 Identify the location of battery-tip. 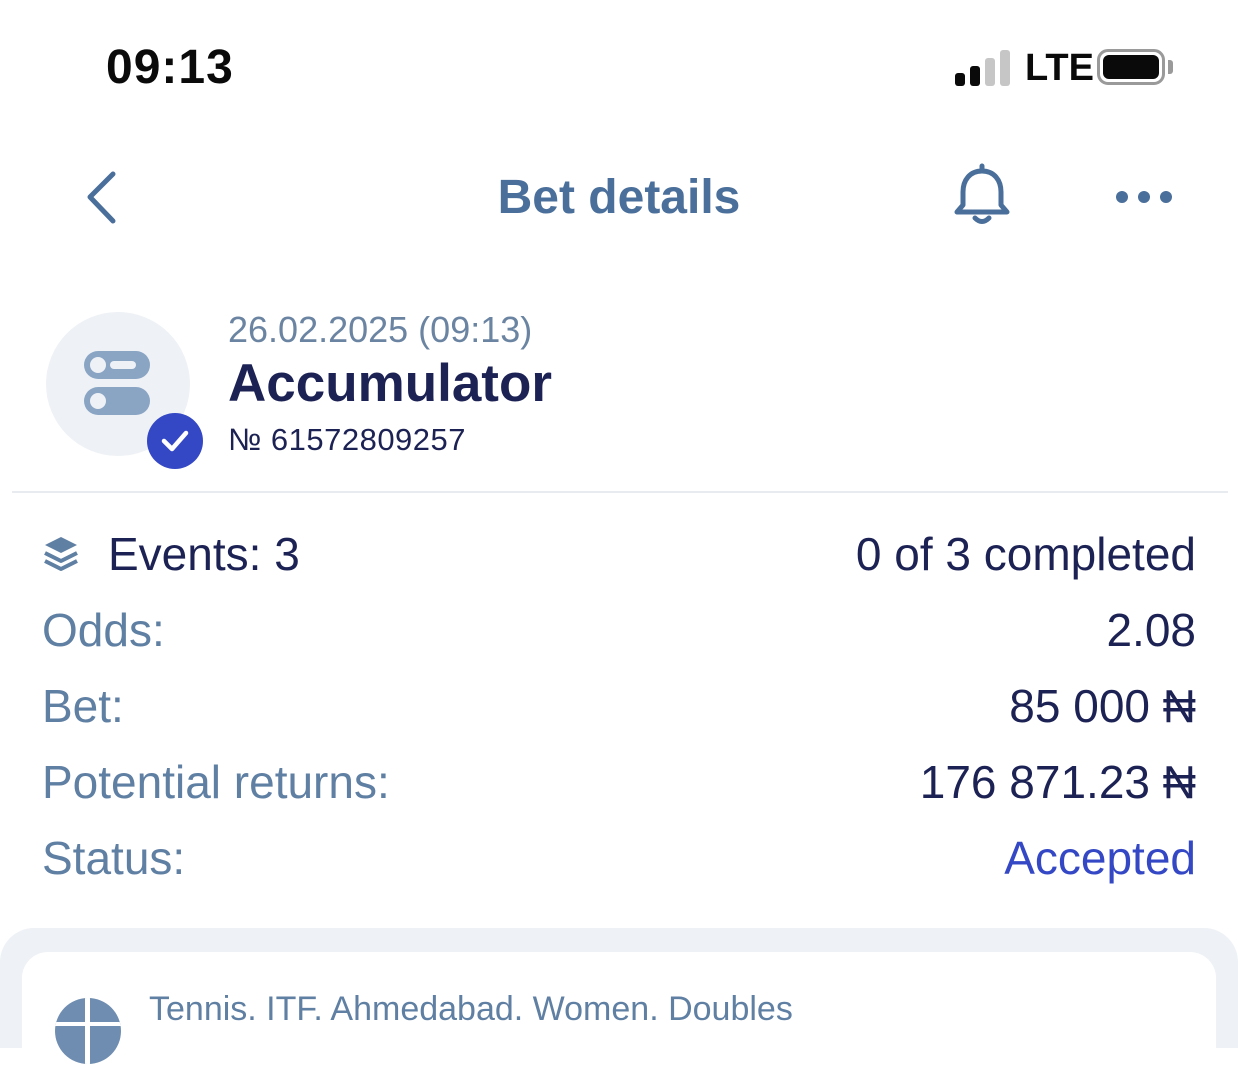
(1170, 67).